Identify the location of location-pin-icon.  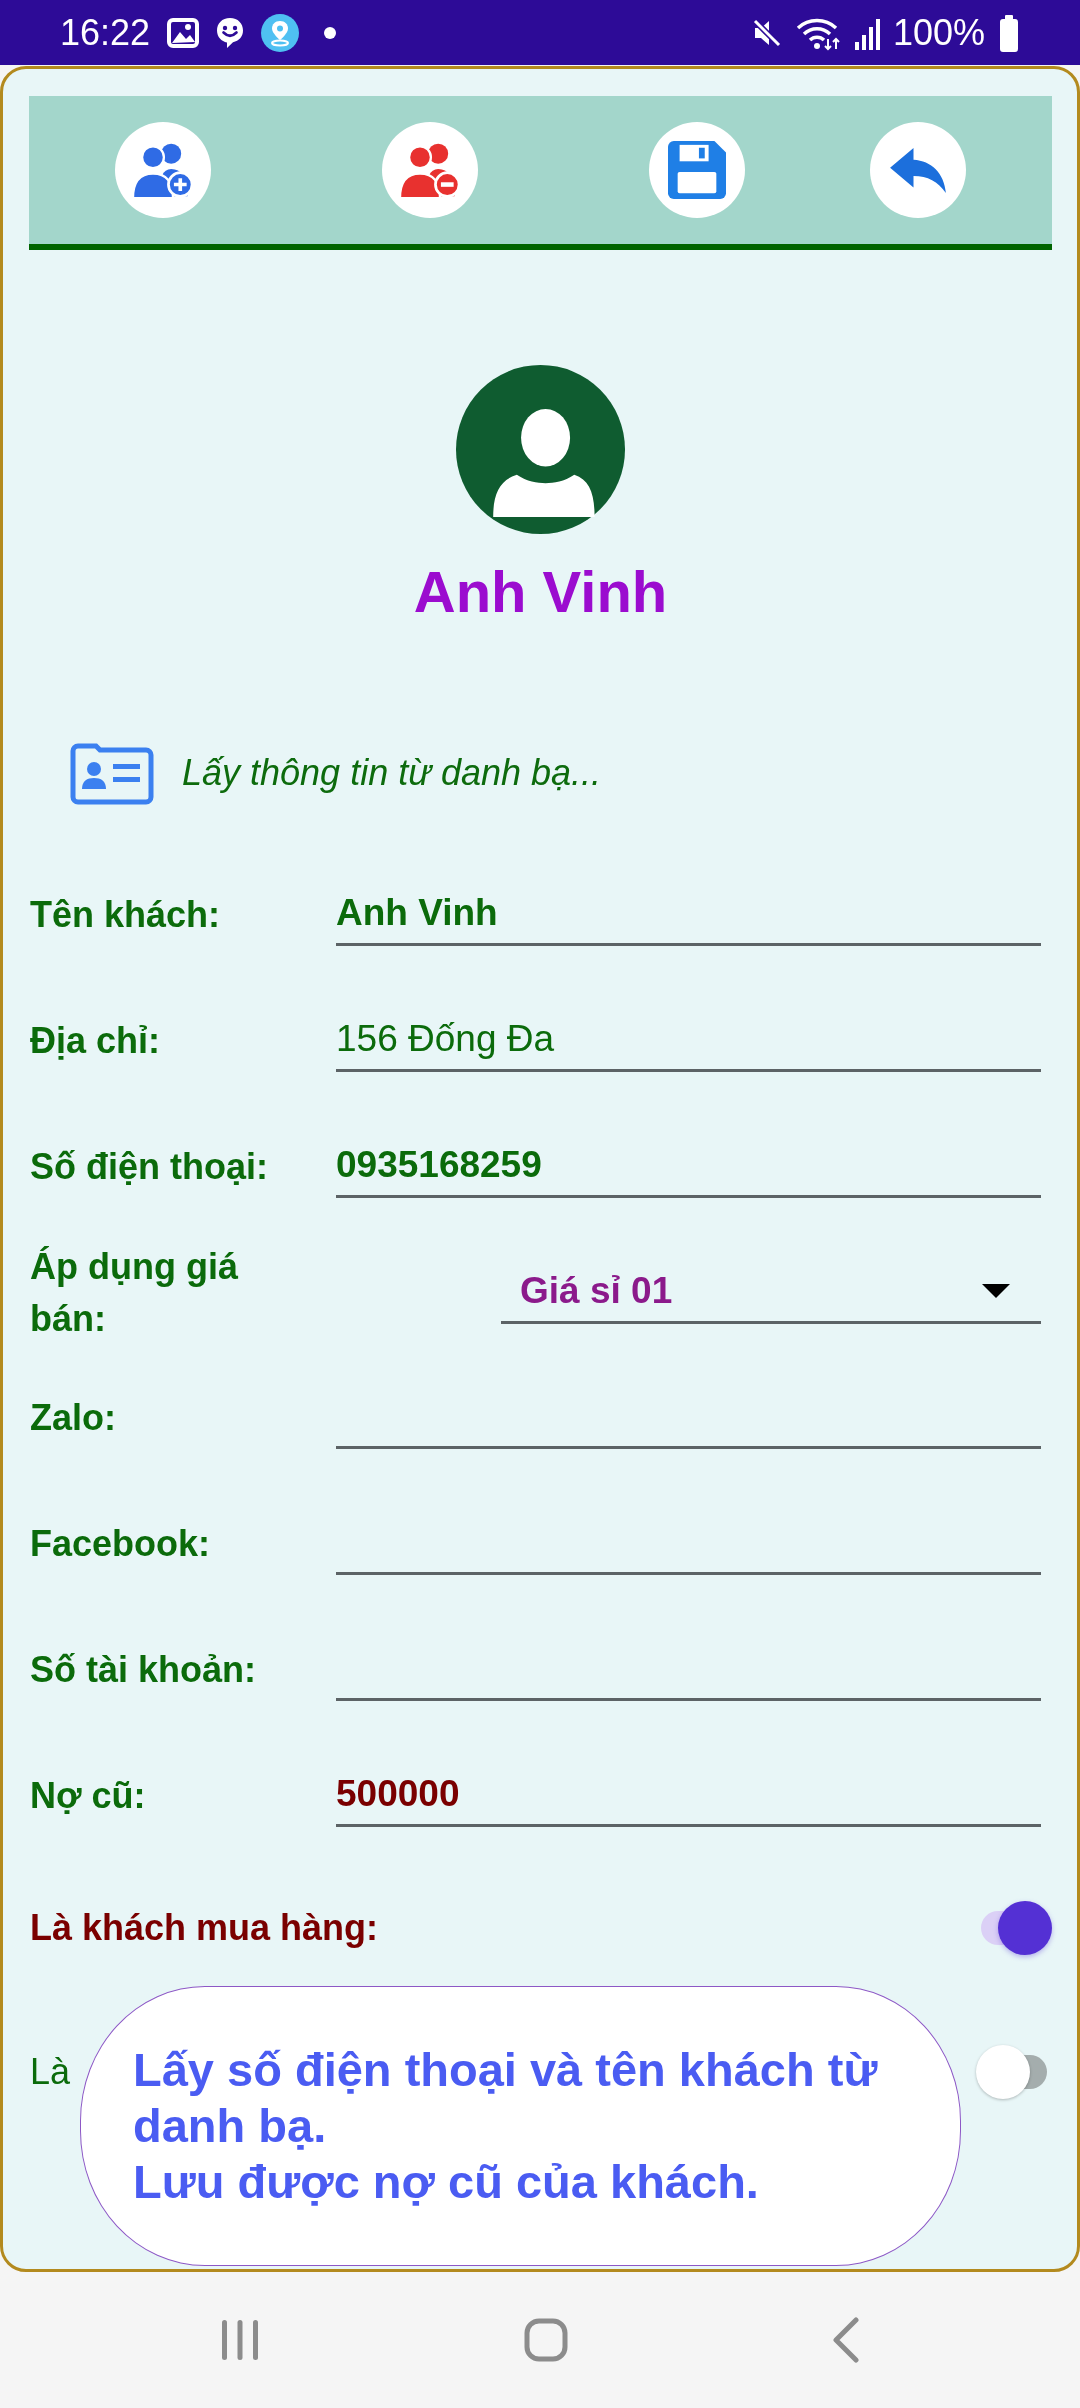
(280, 32).